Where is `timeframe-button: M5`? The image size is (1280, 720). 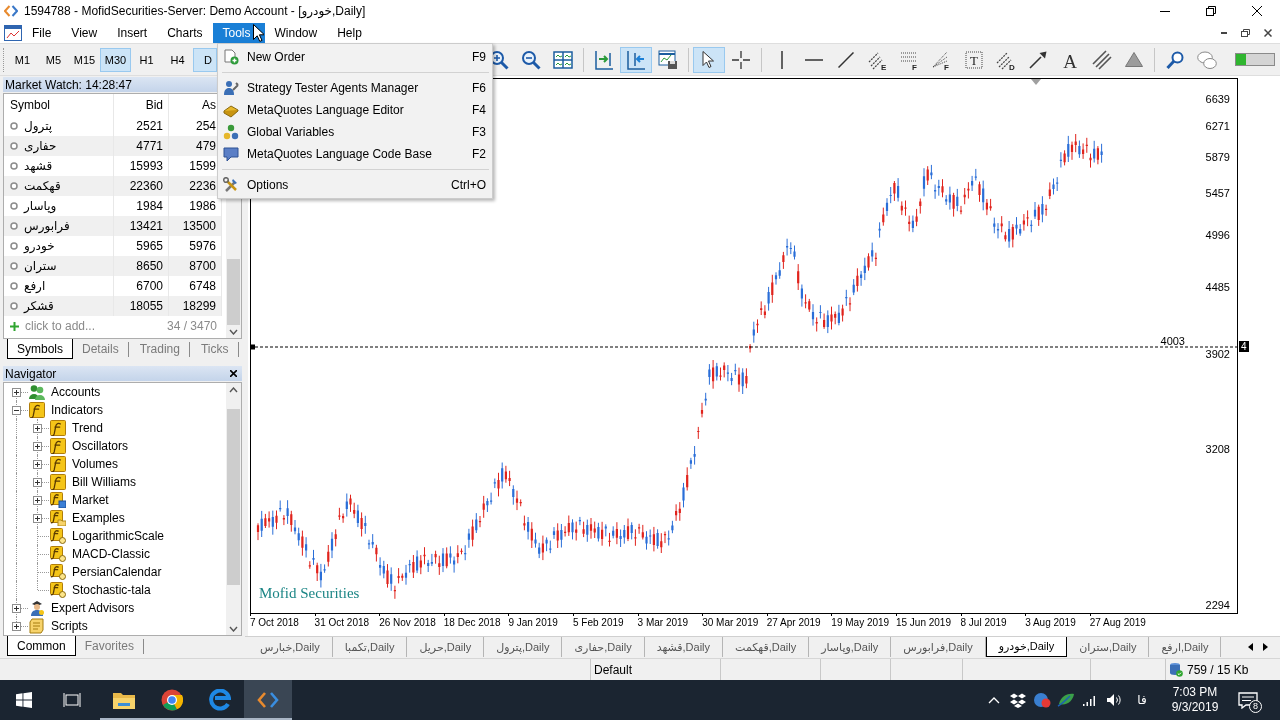
timeframe-button: M5 is located at coordinates (53, 59).